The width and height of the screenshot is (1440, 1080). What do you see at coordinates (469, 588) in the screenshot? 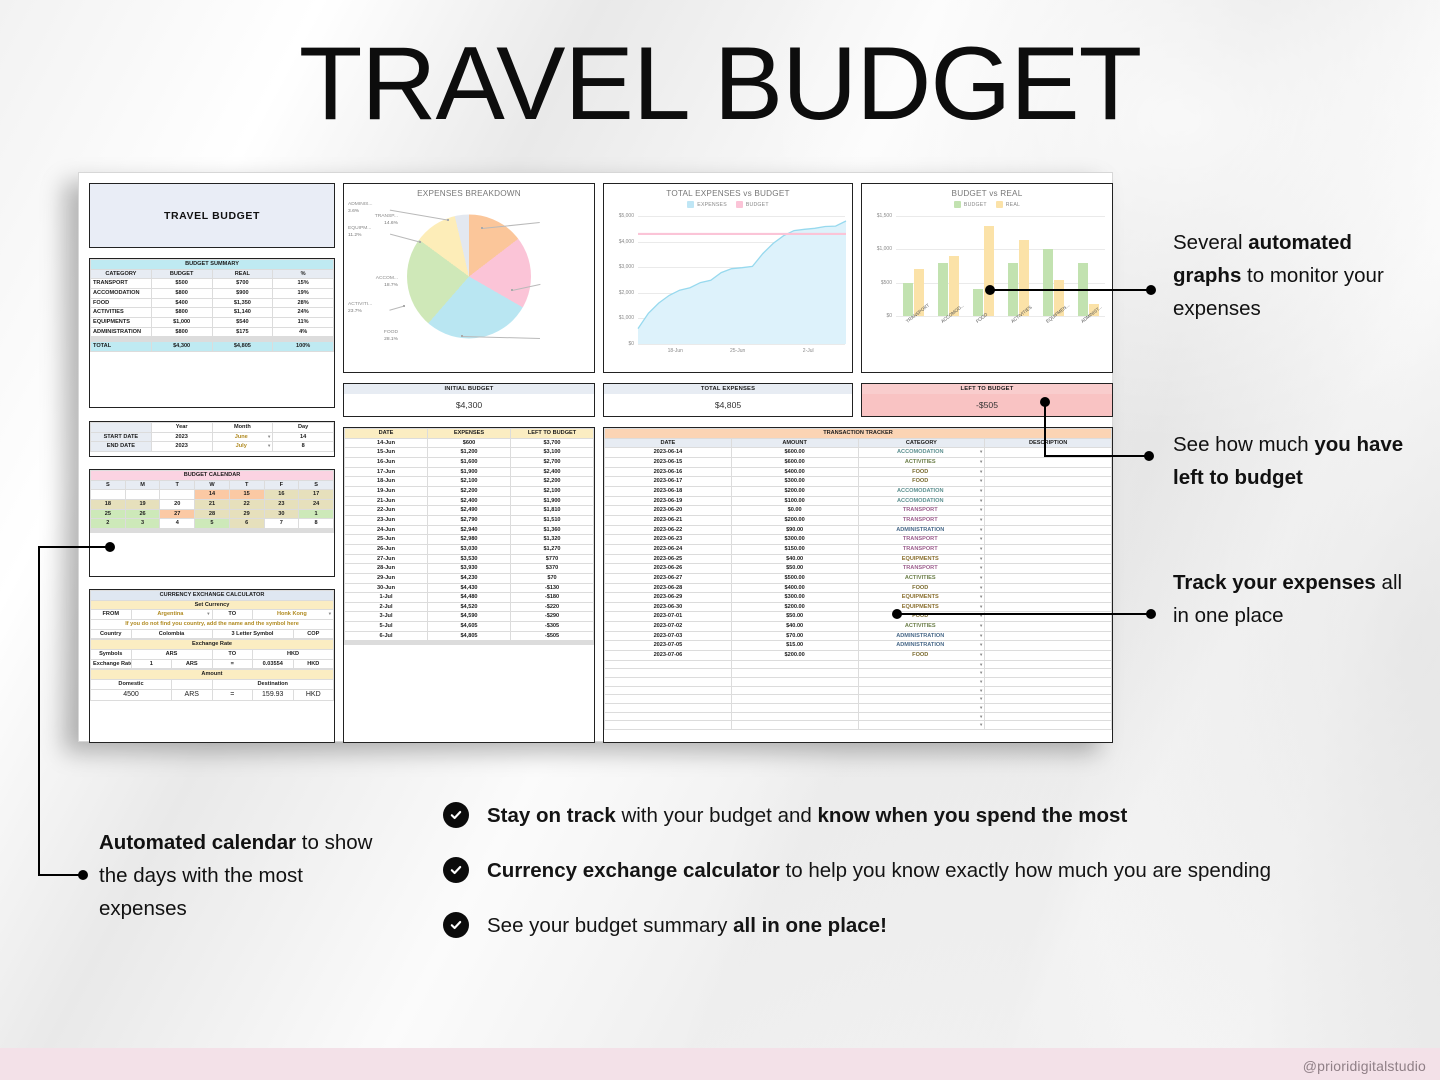
I see `expenses-cell: $4,430` at bounding box center [469, 588].